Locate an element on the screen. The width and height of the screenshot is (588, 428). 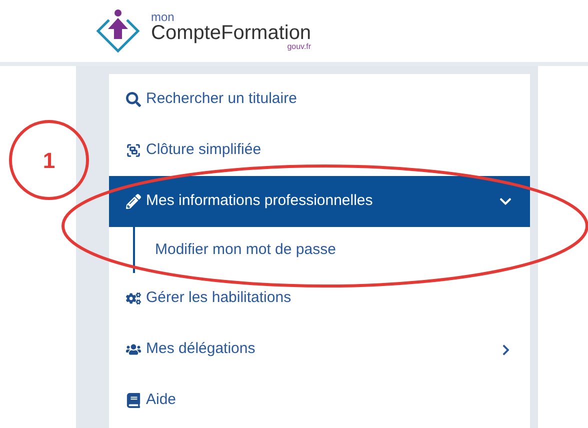
frame-icon is located at coordinates (133, 150).